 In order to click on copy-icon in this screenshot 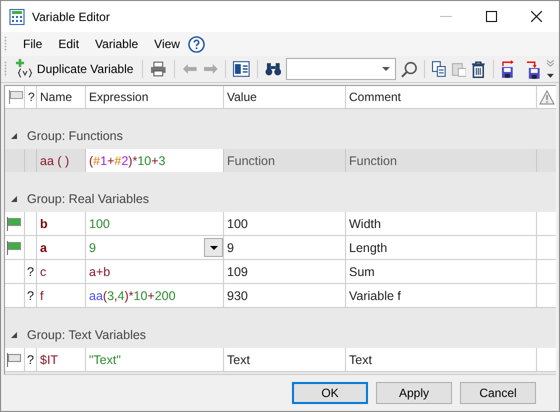, I will do `click(439, 69)`.